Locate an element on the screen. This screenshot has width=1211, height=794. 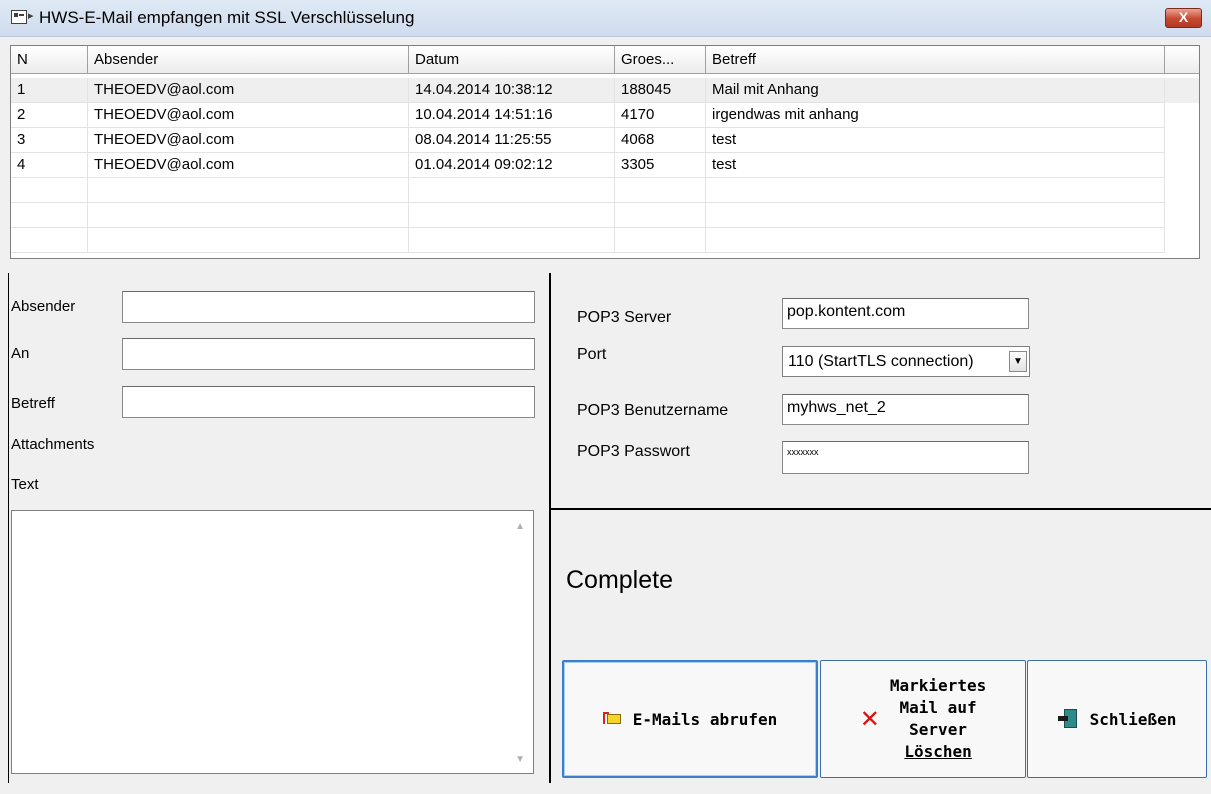
close-label: Schließen is located at coordinates (1133, 719).